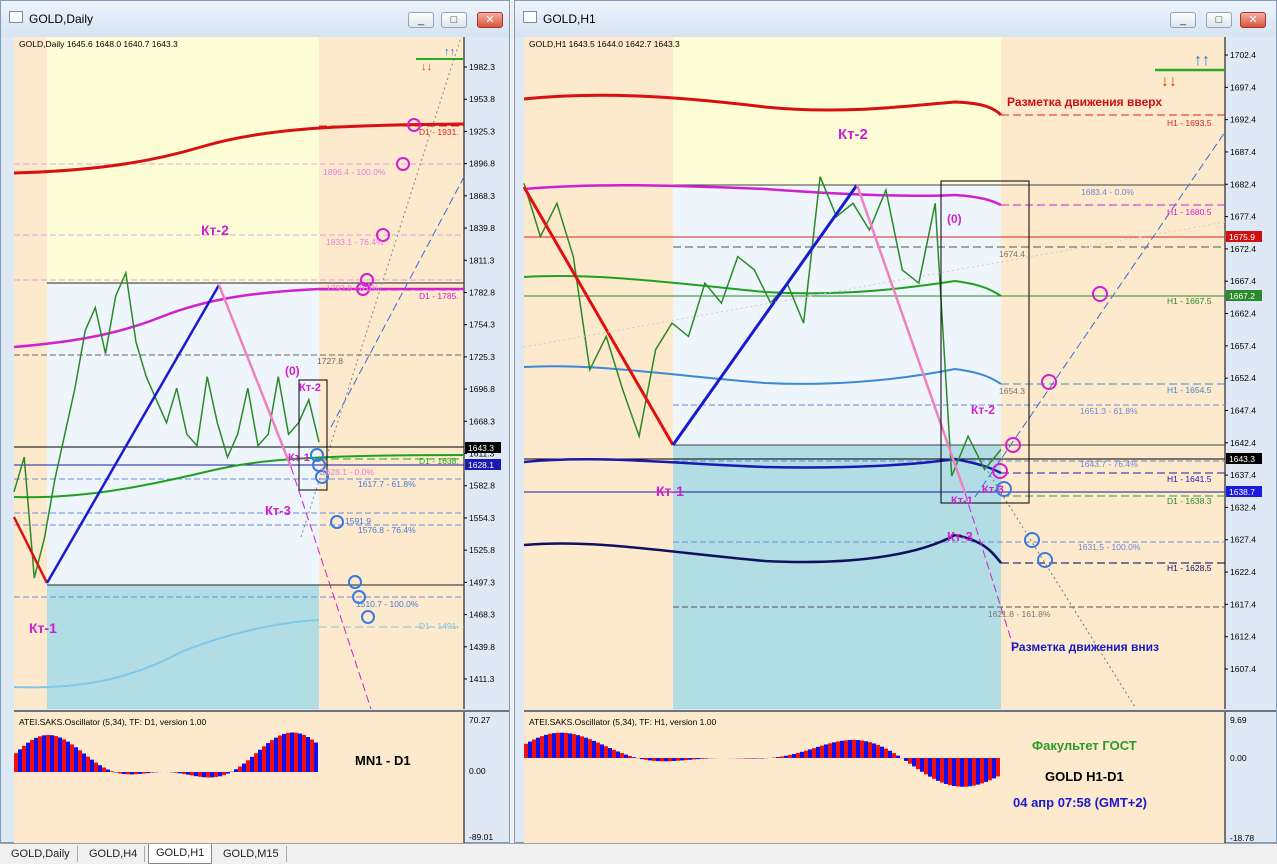 This screenshot has height=864, width=1277. Describe the element at coordinates (41, 854) in the screenshot. I see `tab-gold-daily: GOLD,Daily` at that location.